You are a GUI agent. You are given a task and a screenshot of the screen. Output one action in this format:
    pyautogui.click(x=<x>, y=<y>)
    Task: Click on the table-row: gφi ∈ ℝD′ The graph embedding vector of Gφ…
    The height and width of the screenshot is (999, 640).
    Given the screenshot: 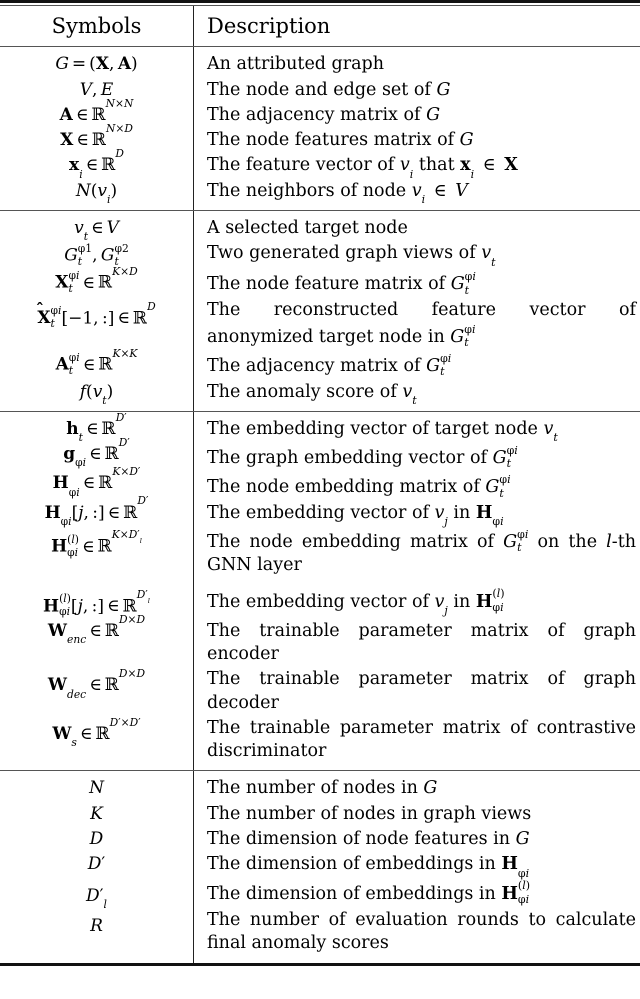 What is the action you would take?
    pyautogui.click(x=320, y=453)
    